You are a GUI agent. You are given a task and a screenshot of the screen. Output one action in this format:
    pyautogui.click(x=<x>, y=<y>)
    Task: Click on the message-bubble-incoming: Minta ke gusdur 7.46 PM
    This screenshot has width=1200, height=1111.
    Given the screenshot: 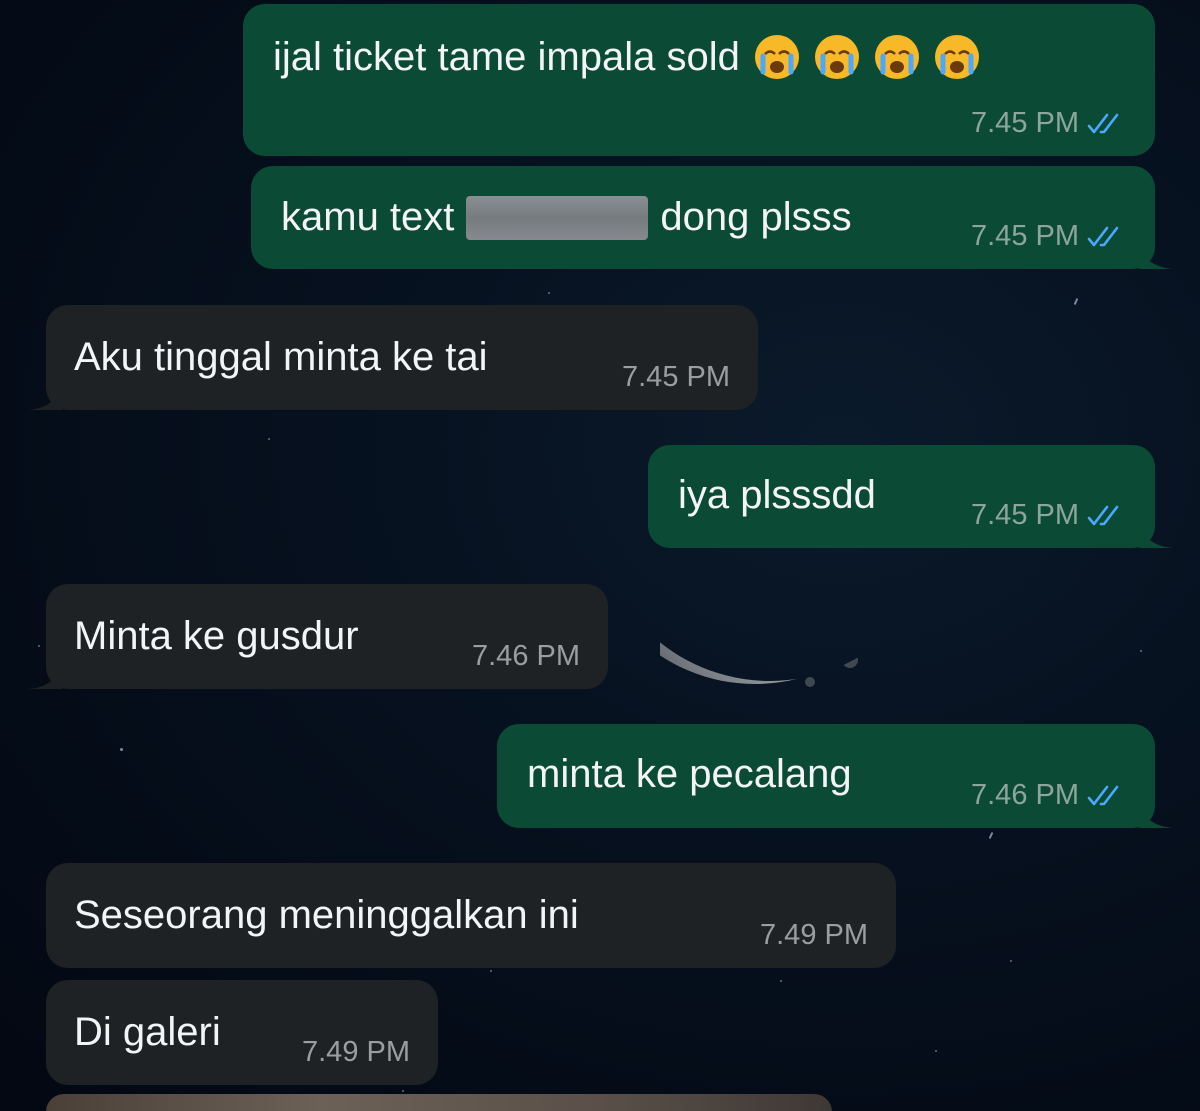 What is the action you would take?
    pyautogui.click(x=318, y=636)
    